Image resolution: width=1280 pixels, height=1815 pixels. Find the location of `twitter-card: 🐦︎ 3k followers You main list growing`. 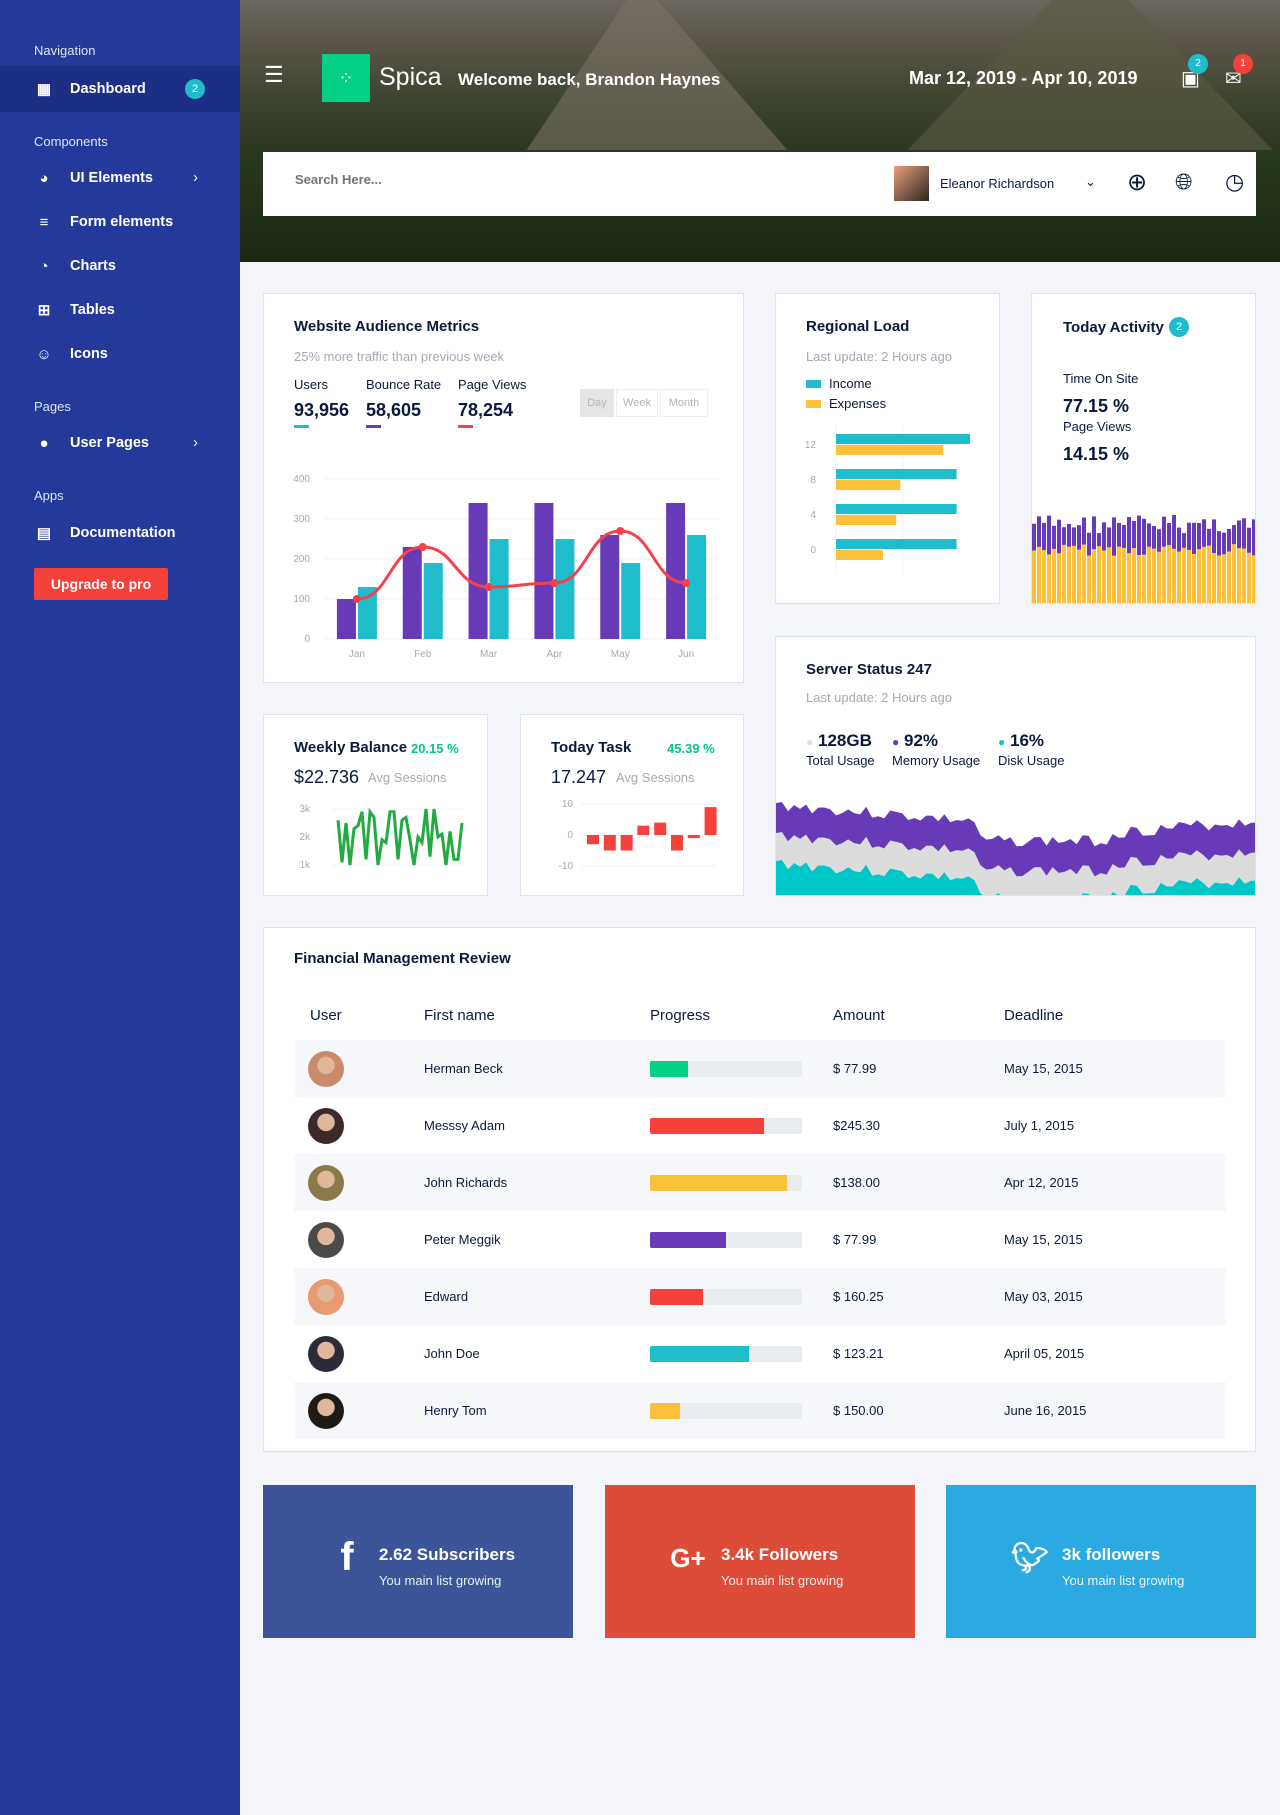

twitter-card: 🐦︎ 3k followers You main list growing is located at coordinates (1101, 1561).